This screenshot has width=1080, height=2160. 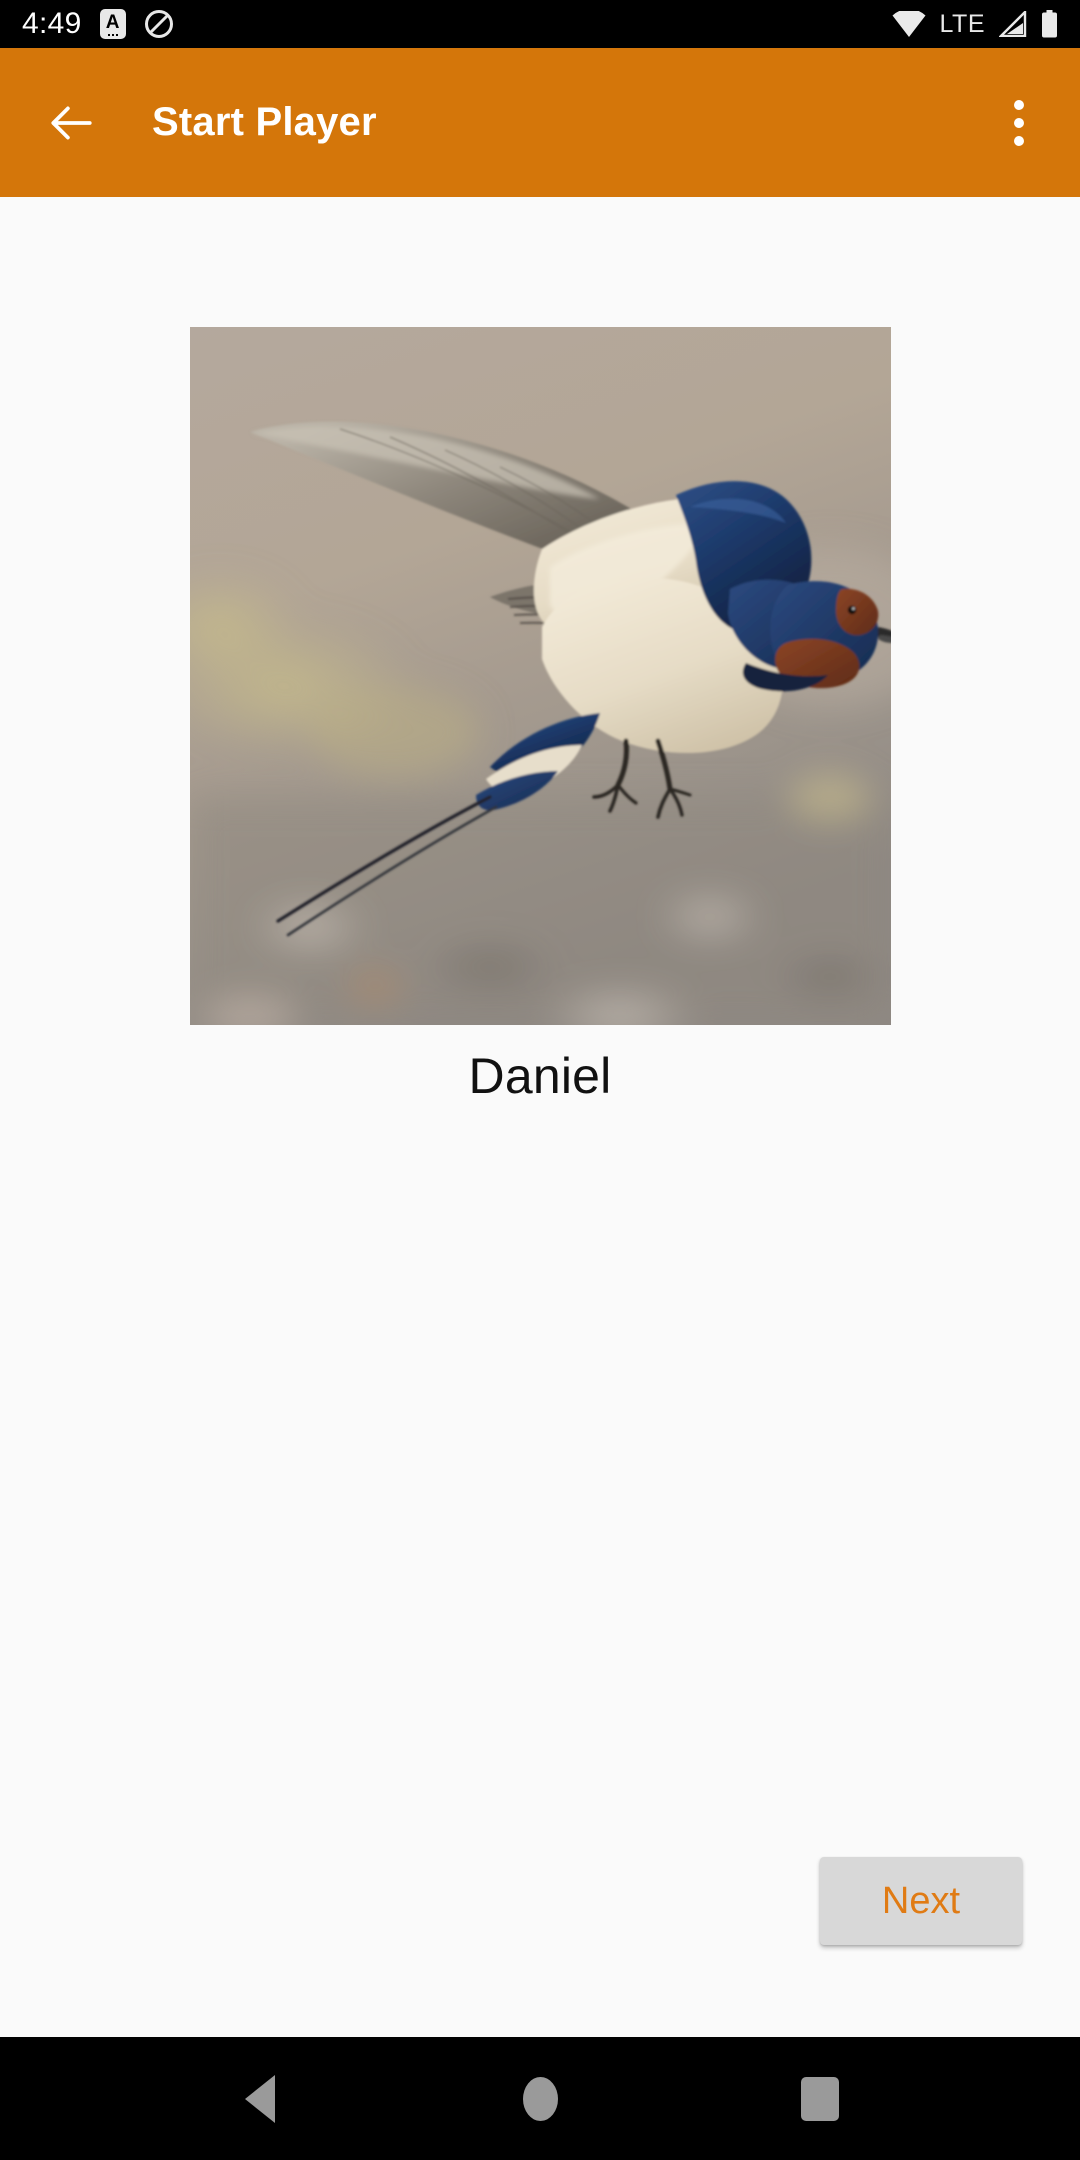 I want to click on nav-back-icon, so click(x=260, y=2098).